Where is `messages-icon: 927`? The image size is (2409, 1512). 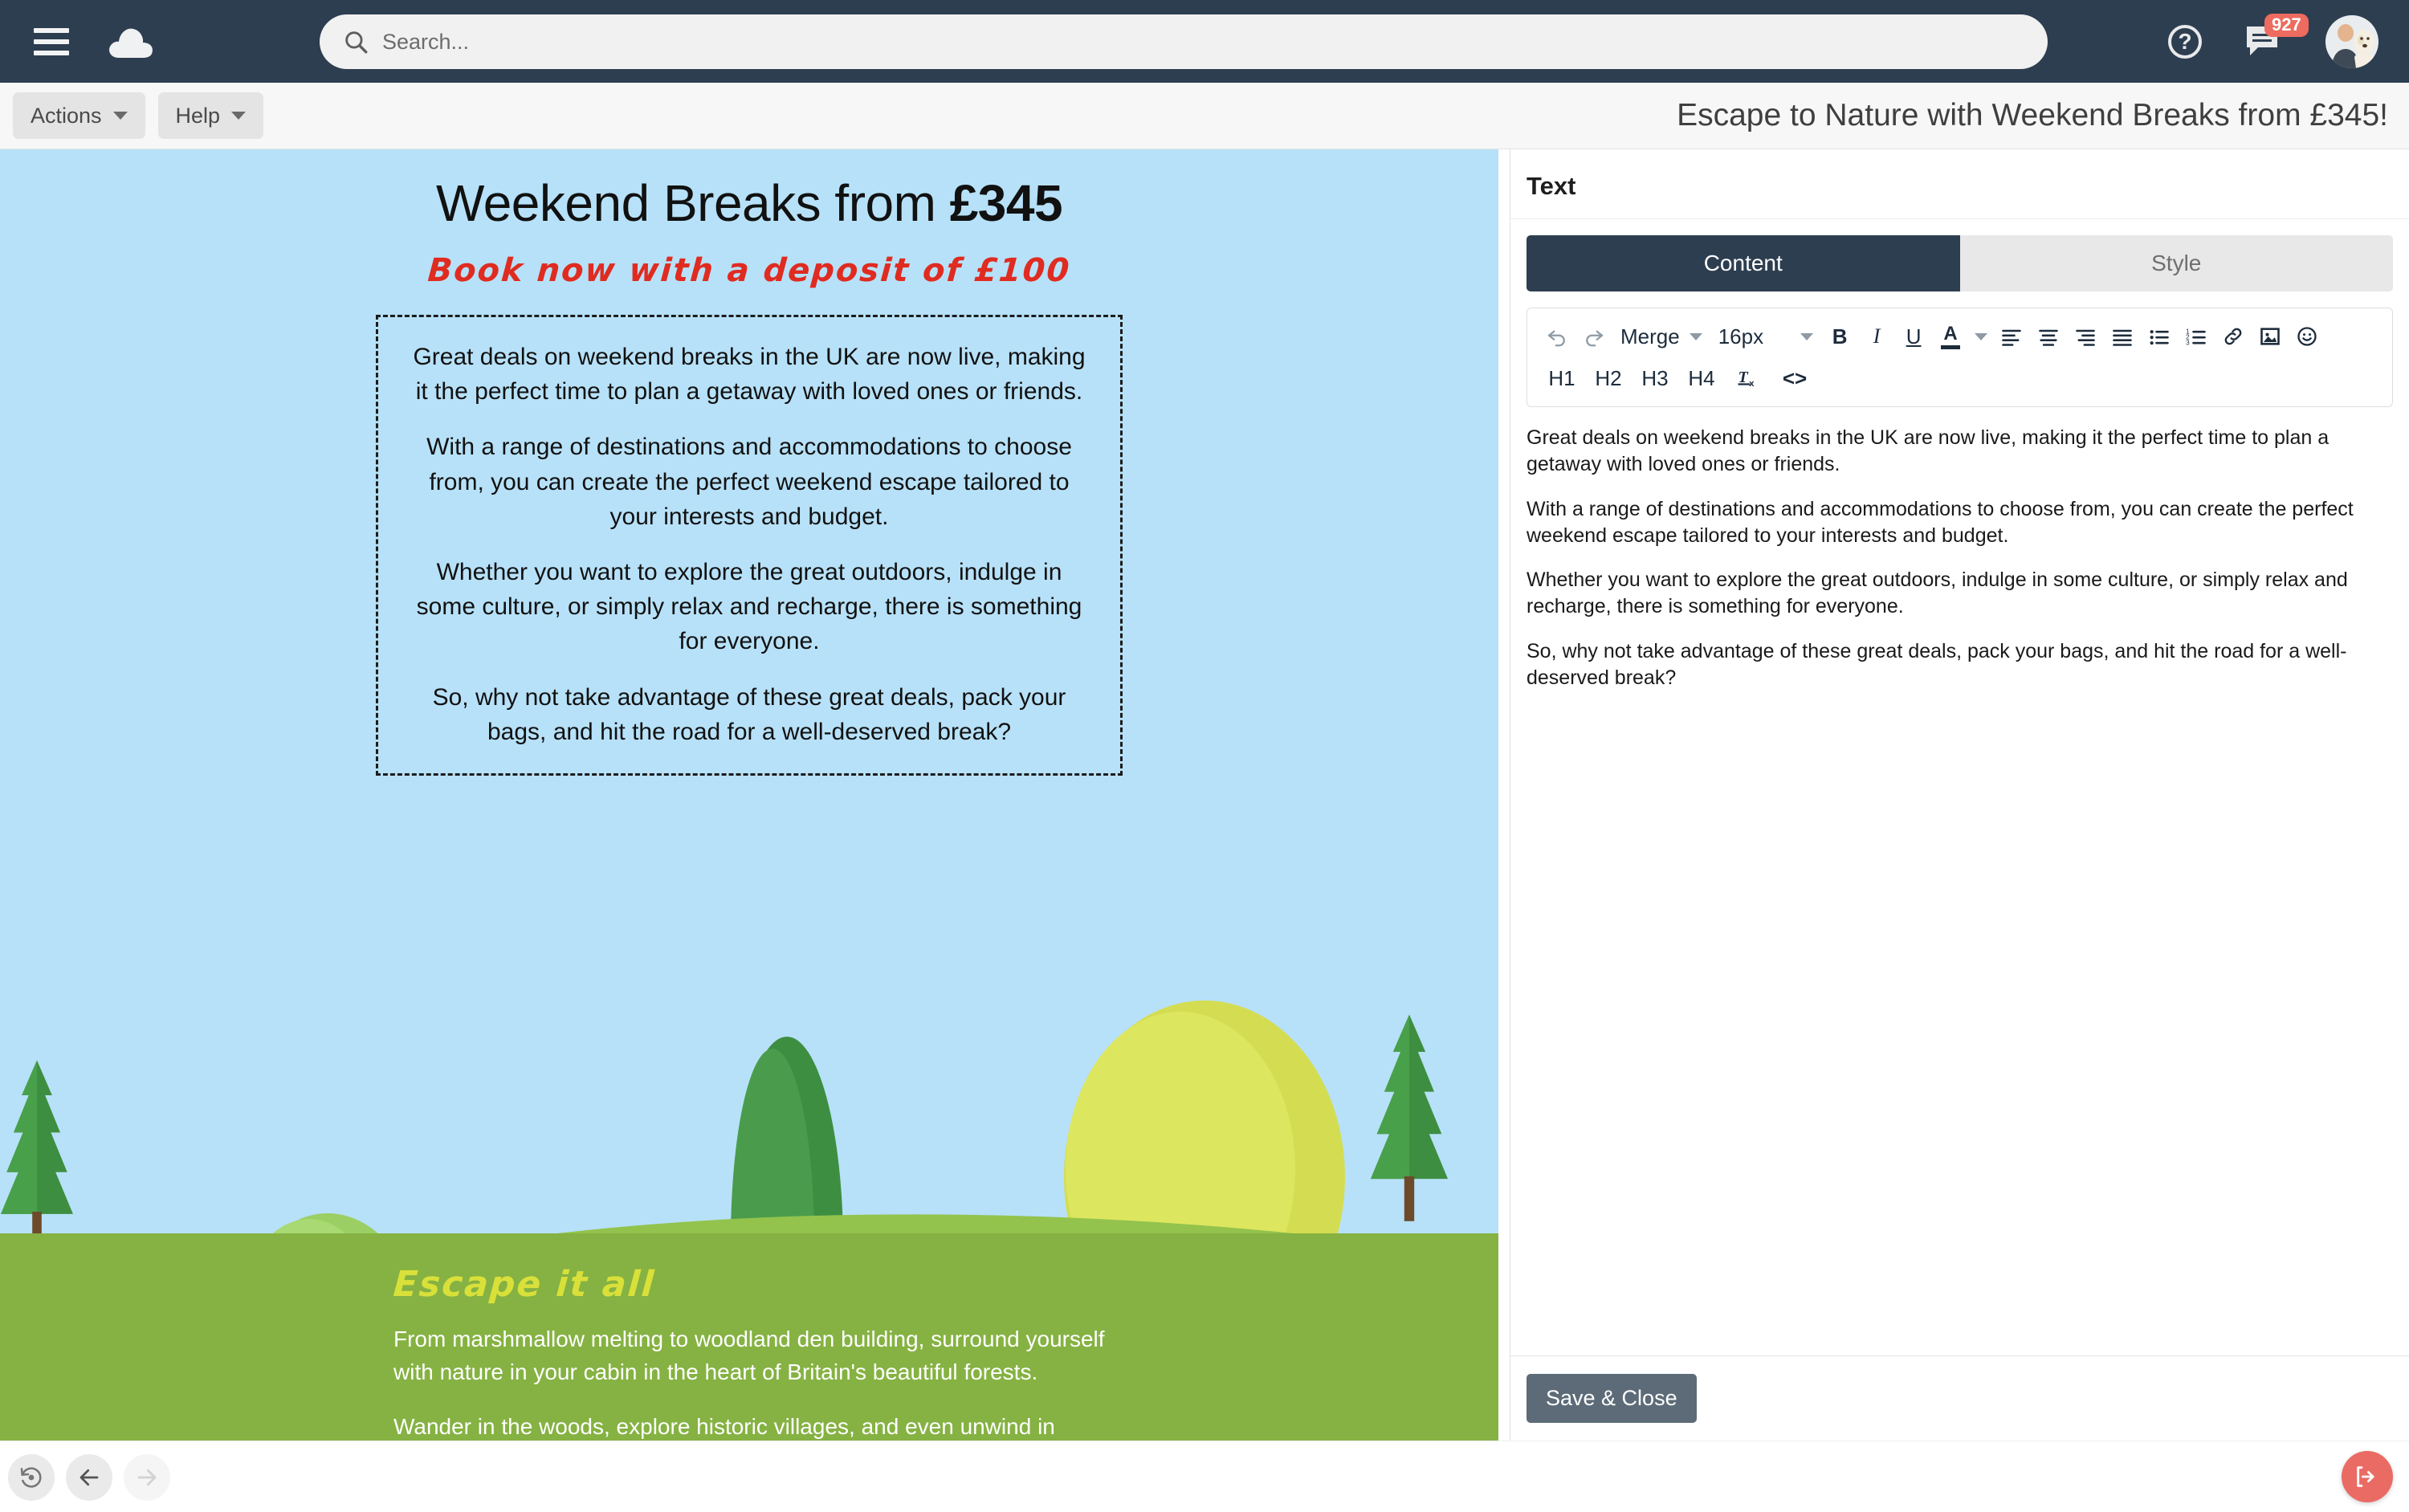
messages-icon: 927 is located at coordinates (2276, 36).